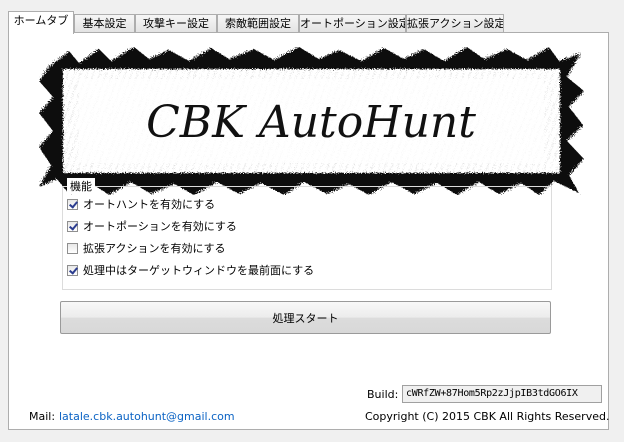 This screenshot has height=442, width=624. I want to click on window-topmost-label: 処理中はターゲットウィンドウを最前面にする, so click(199, 270).